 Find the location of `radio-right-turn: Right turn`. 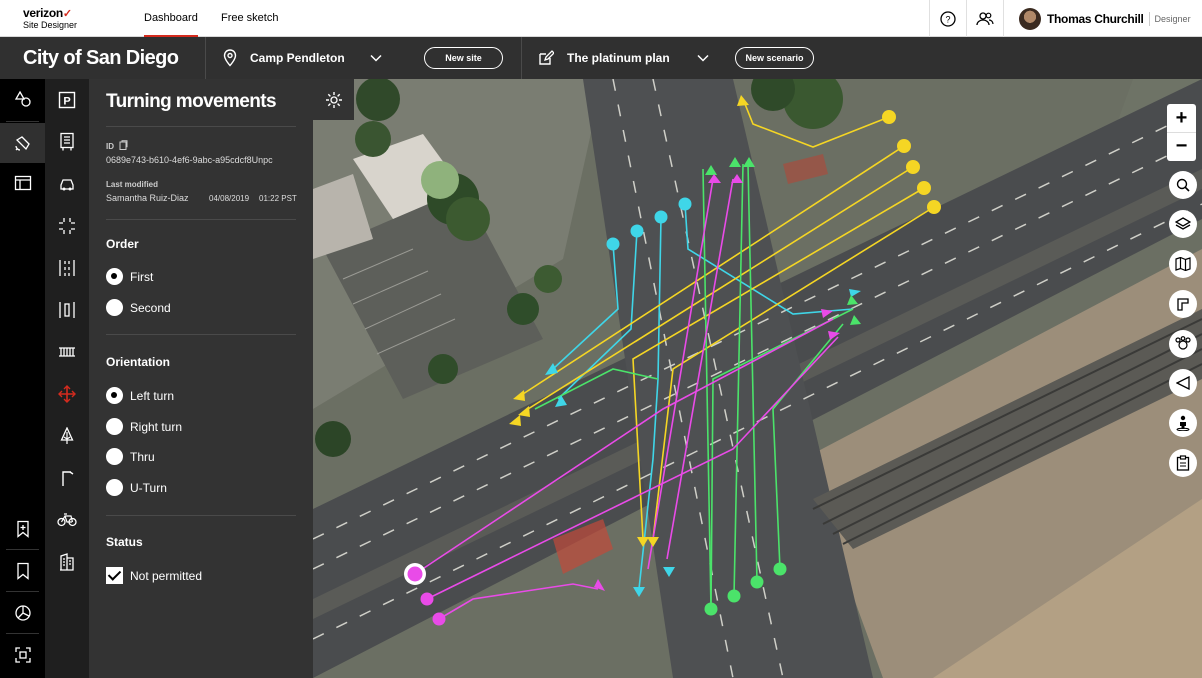

radio-right-turn: Right turn is located at coordinates (144, 426).